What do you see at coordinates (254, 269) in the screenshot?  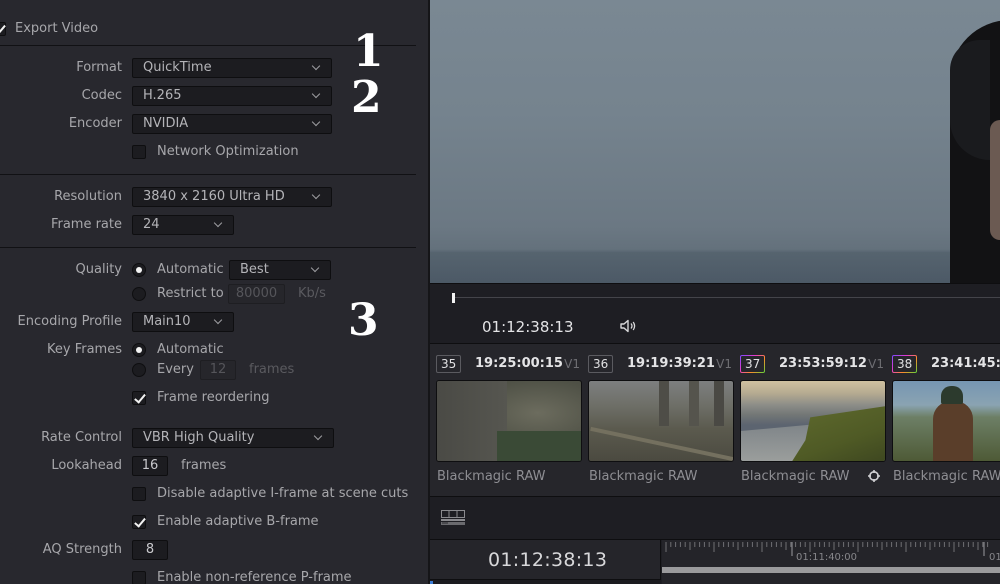 I see `quality-value: Best` at bounding box center [254, 269].